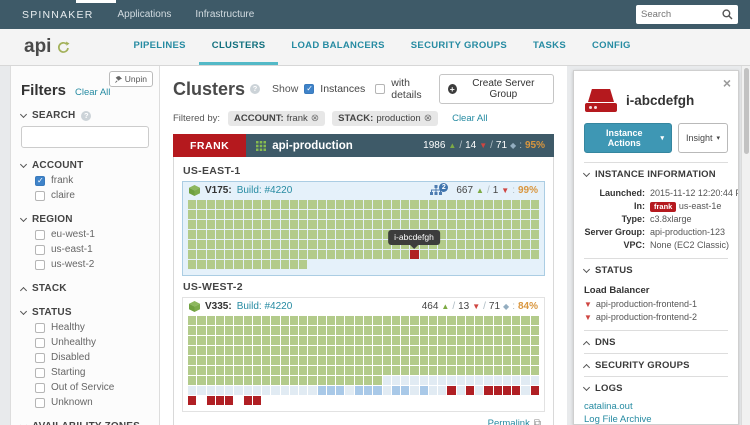 This screenshot has height=425, width=750. Describe the element at coordinates (63, 47) in the screenshot. I see `refresh-icon` at that location.